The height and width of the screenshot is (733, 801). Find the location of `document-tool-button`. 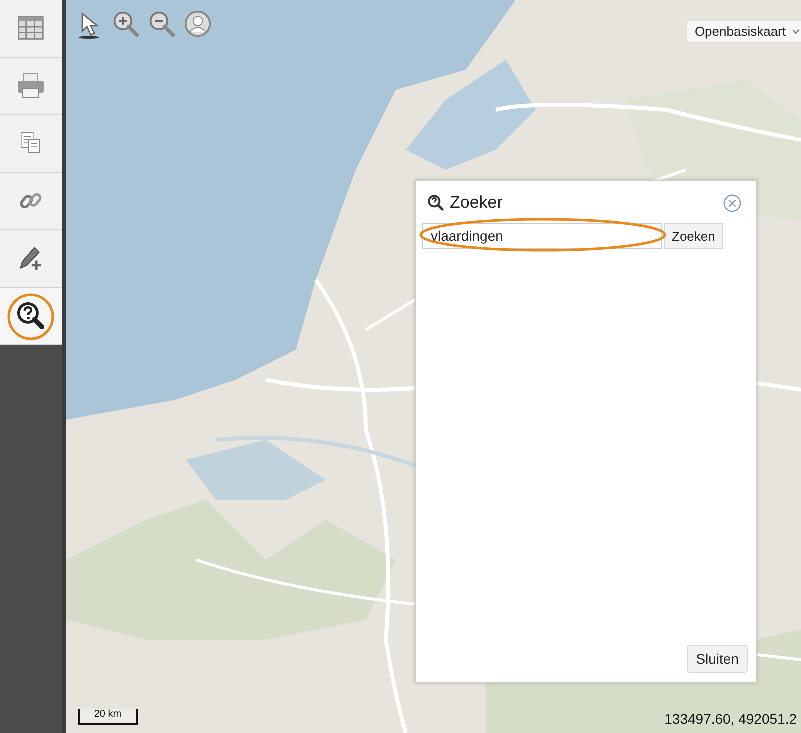

document-tool-button is located at coordinates (31, 143).